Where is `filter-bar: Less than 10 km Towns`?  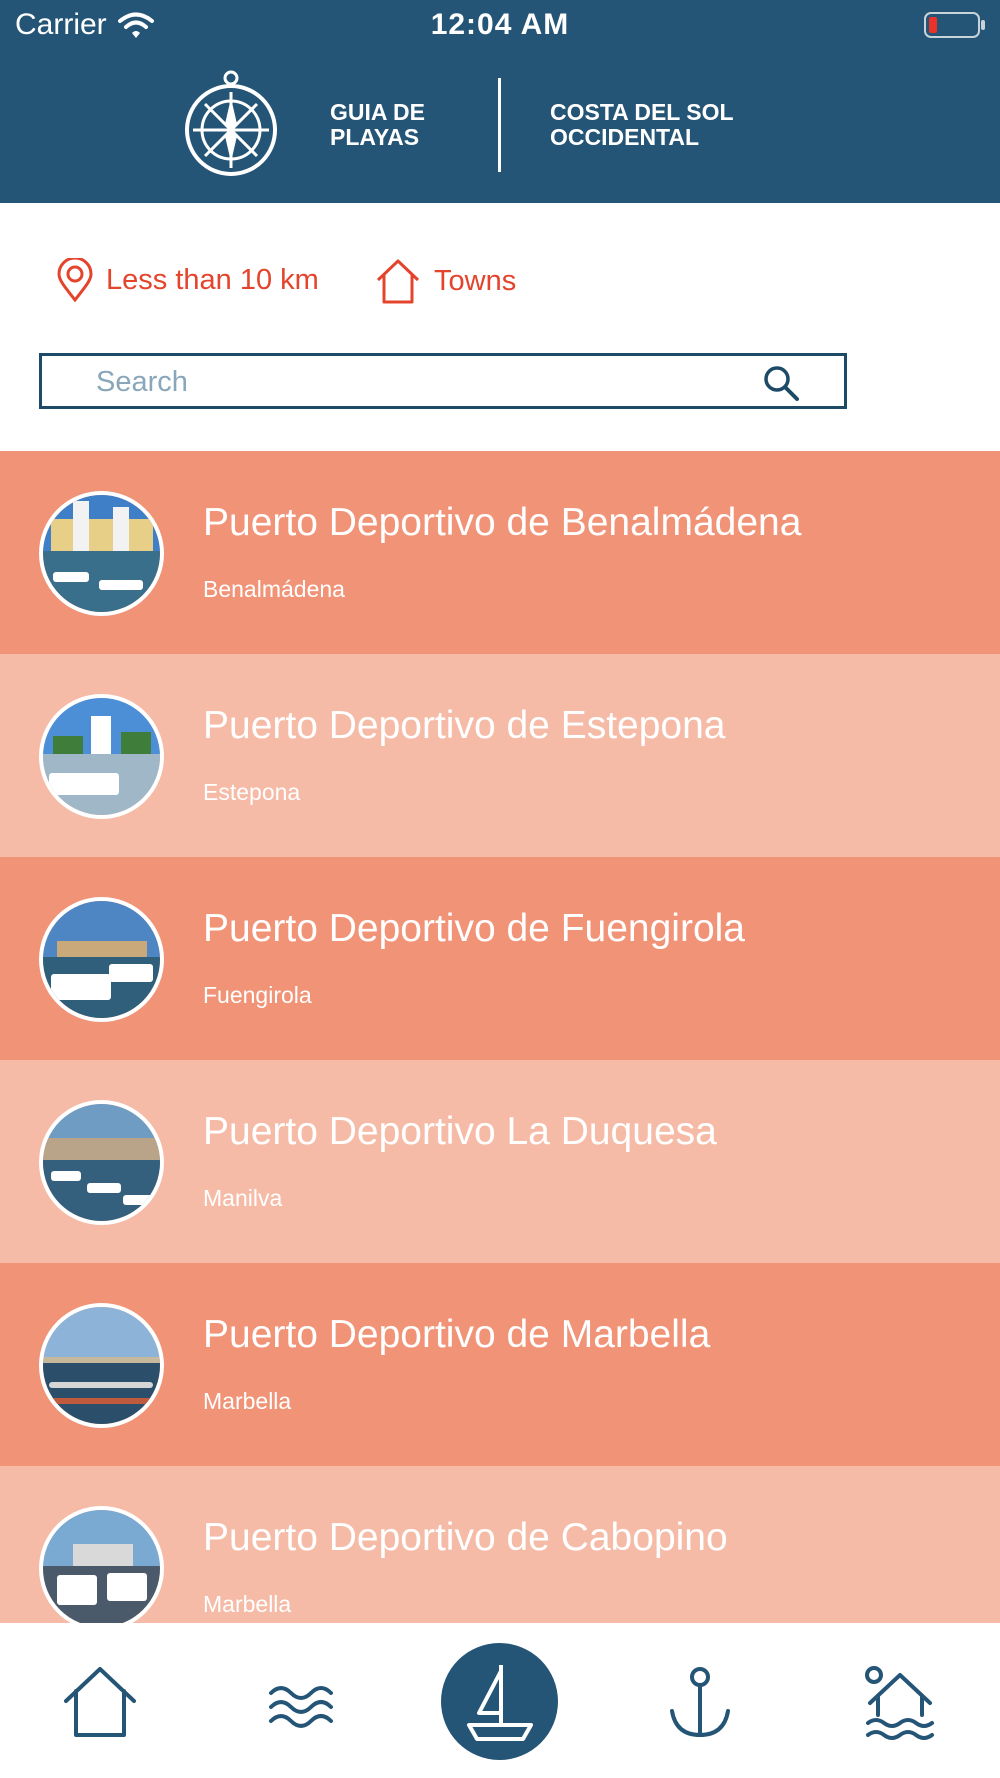
filter-bar: Less than 10 km Towns is located at coordinates (500, 280).